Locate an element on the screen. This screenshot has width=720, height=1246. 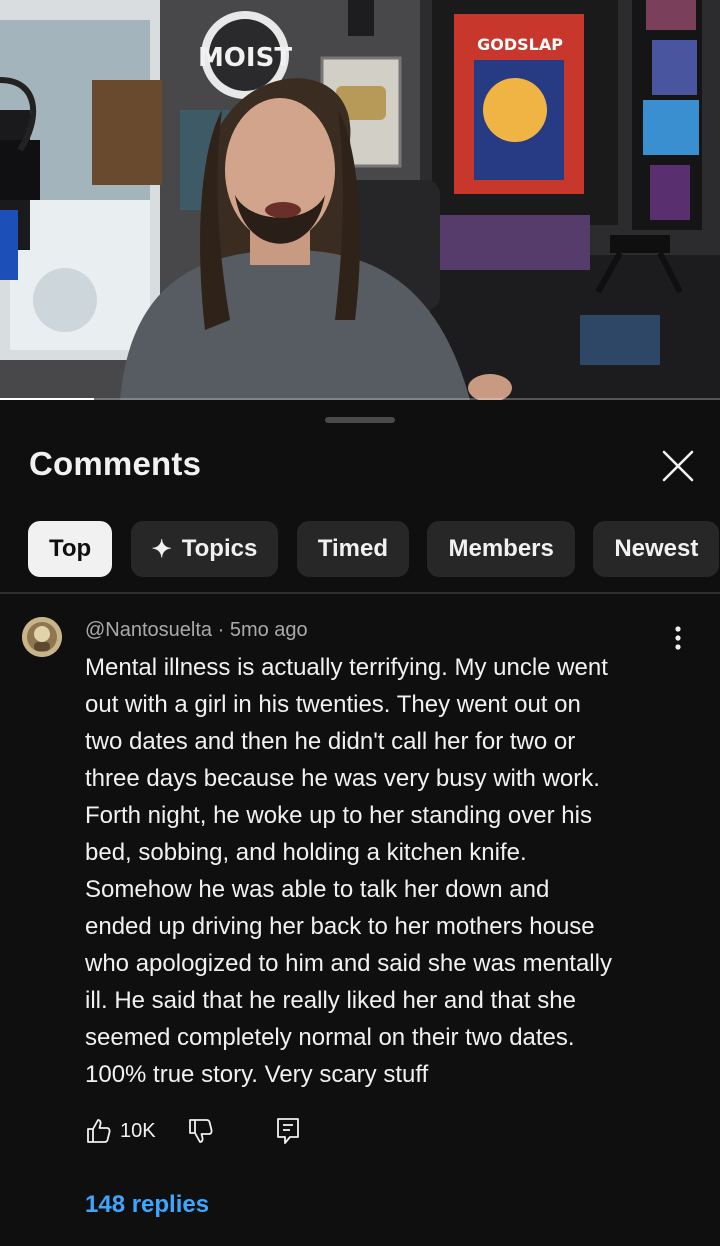
comment-age: 5mo ago is located at coordinates (268, 630).